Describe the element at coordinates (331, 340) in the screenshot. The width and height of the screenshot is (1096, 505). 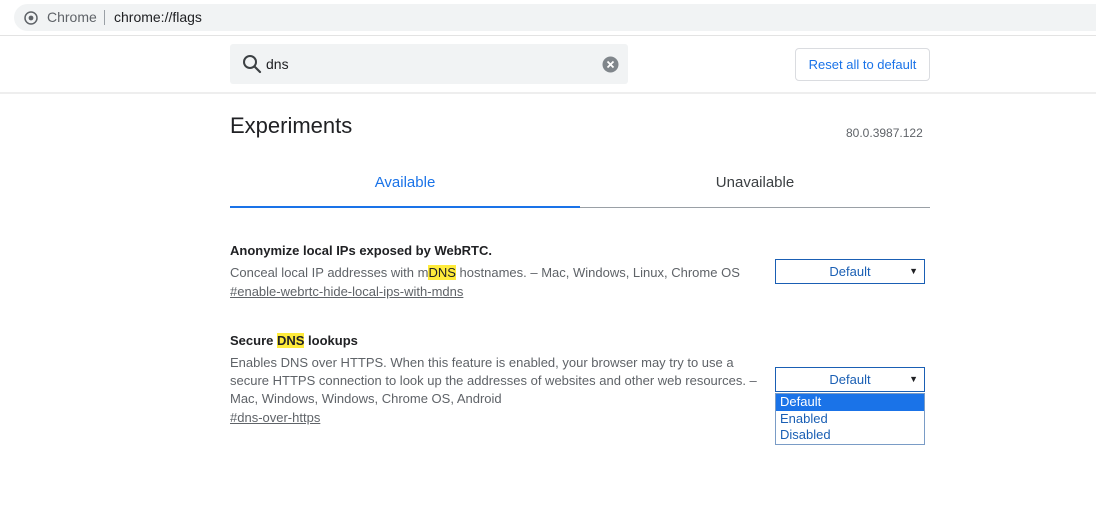
I see `title-text: lookups` at that location.